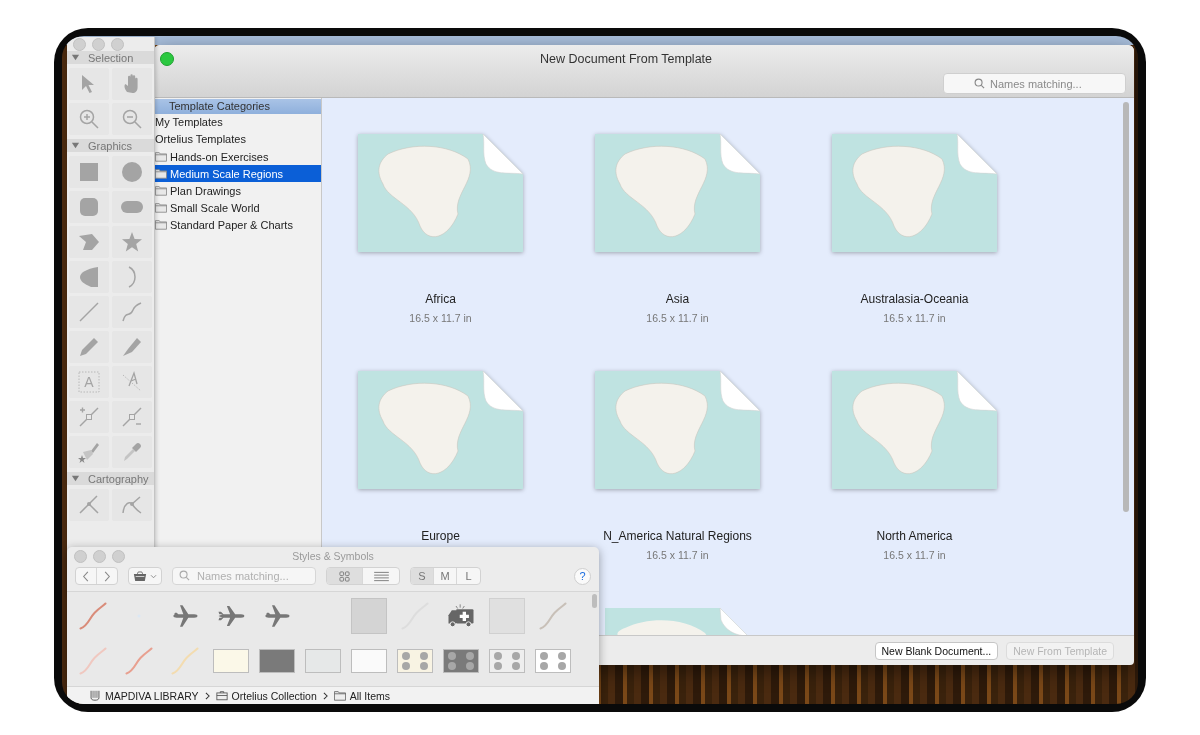 Image resolution: width=1200 pixels, height=735 pixels. I want to click on sidebar-folder-item: Medium Scale Regions, so click(237, 173).